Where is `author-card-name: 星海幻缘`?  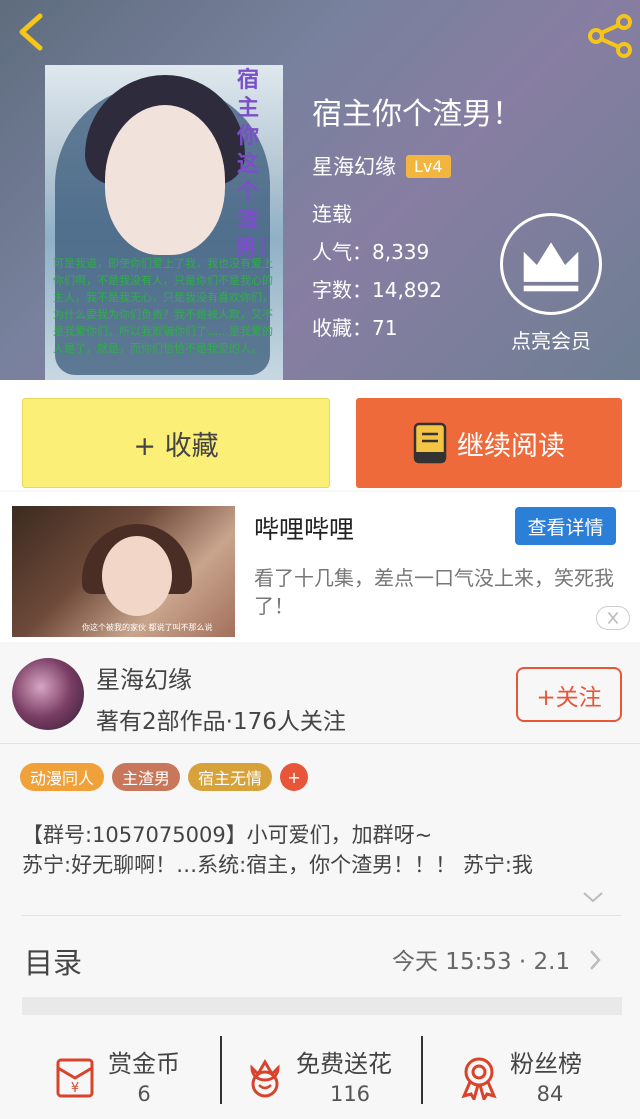 author-card-name: 星海幻缘 is located at coordinates (144, 677).